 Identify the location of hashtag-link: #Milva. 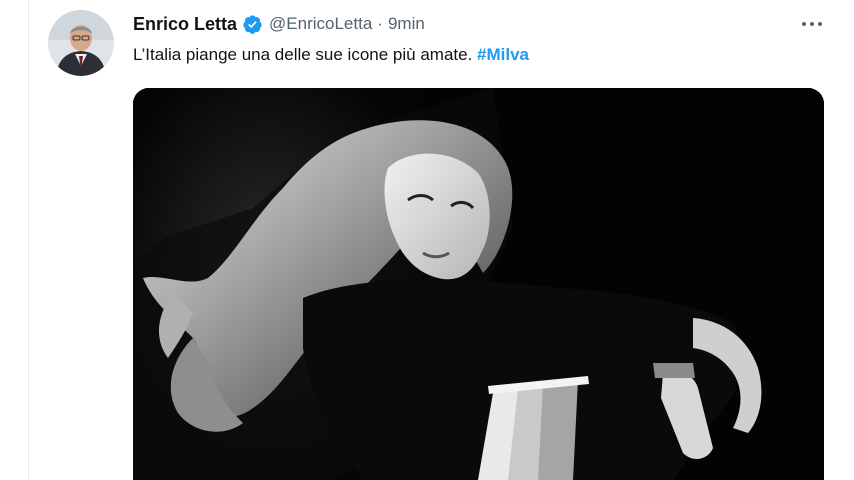
(503, 54).